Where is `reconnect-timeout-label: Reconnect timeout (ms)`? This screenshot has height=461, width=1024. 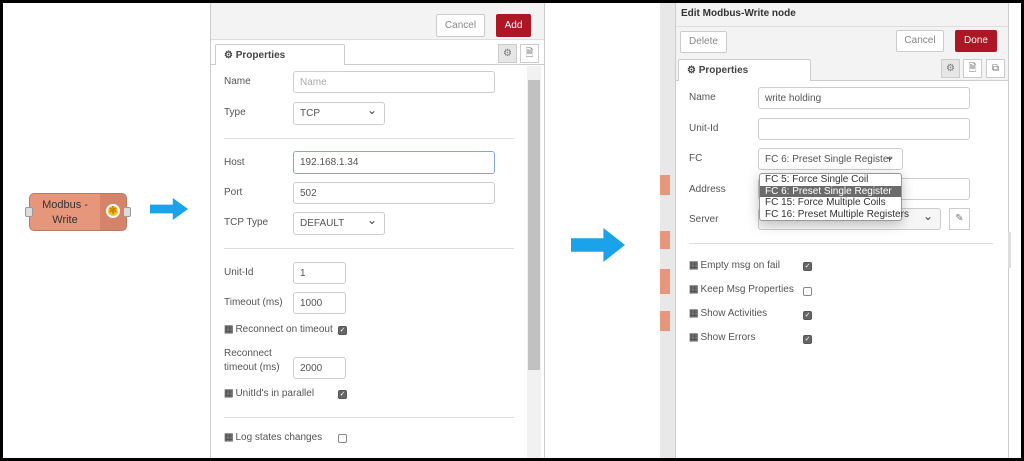 reconnect-timeout-label: Reconnect timeout (ms) is located at coordinates (252, 360).